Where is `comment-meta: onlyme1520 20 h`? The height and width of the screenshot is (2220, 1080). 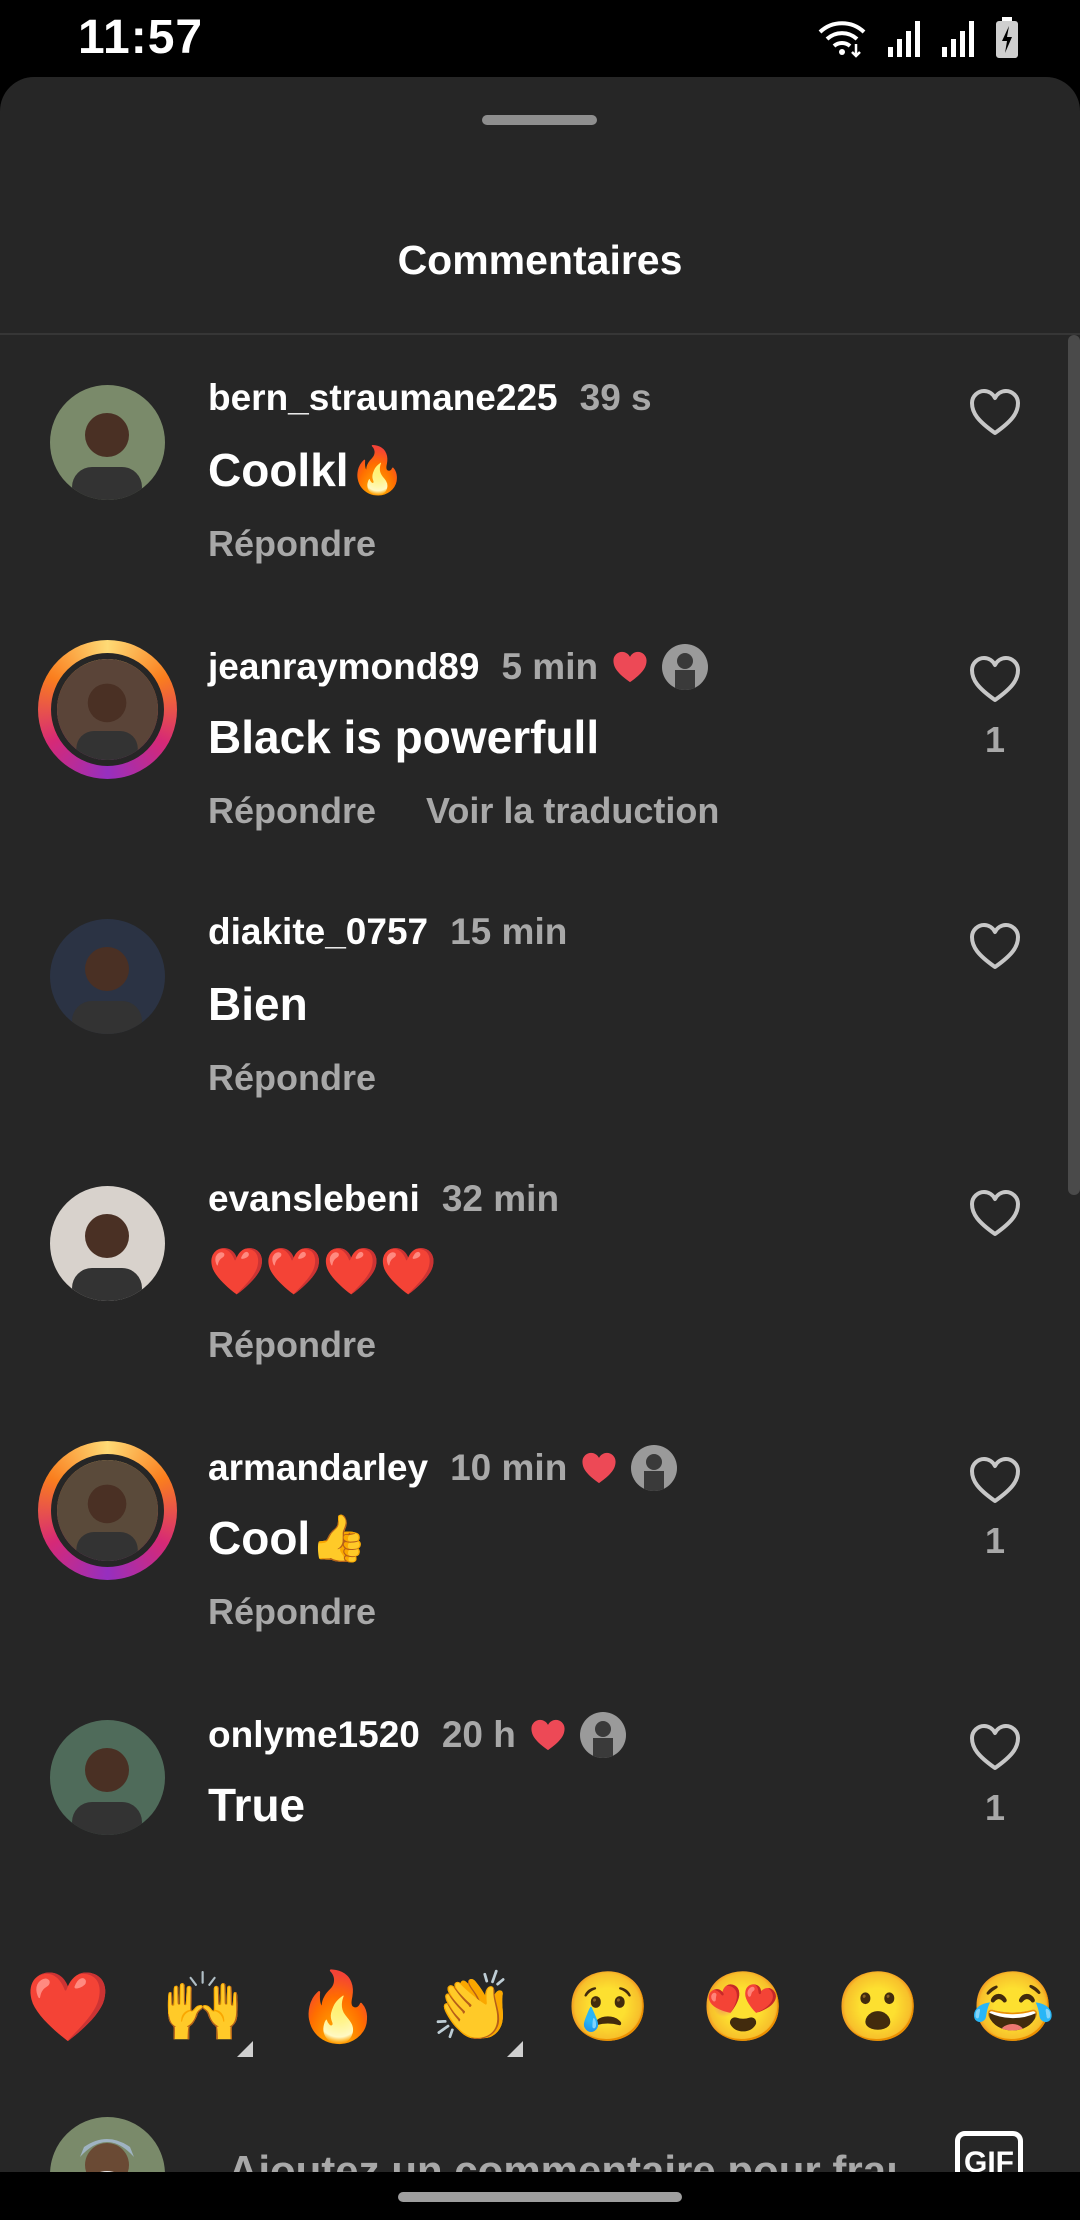
comment-meta: onlyme1520 20 h is located at coordinates (417, 1735).